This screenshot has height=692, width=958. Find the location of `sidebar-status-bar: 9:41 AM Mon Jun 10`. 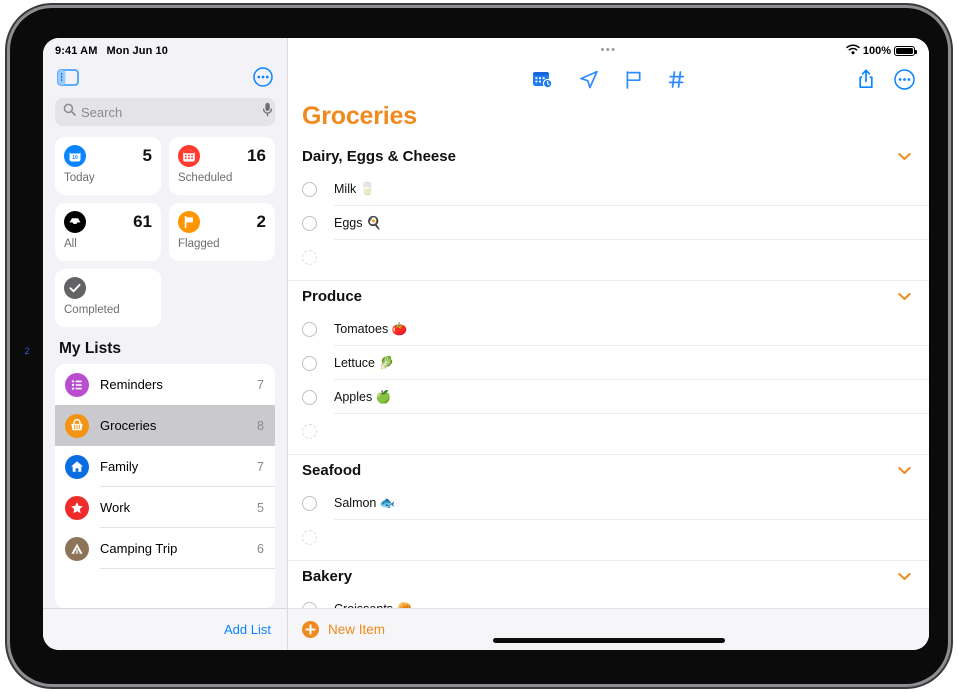

sidebar-status-bar: 9:41 AM Mon Jun 10 is located at coordinates (165, 49).